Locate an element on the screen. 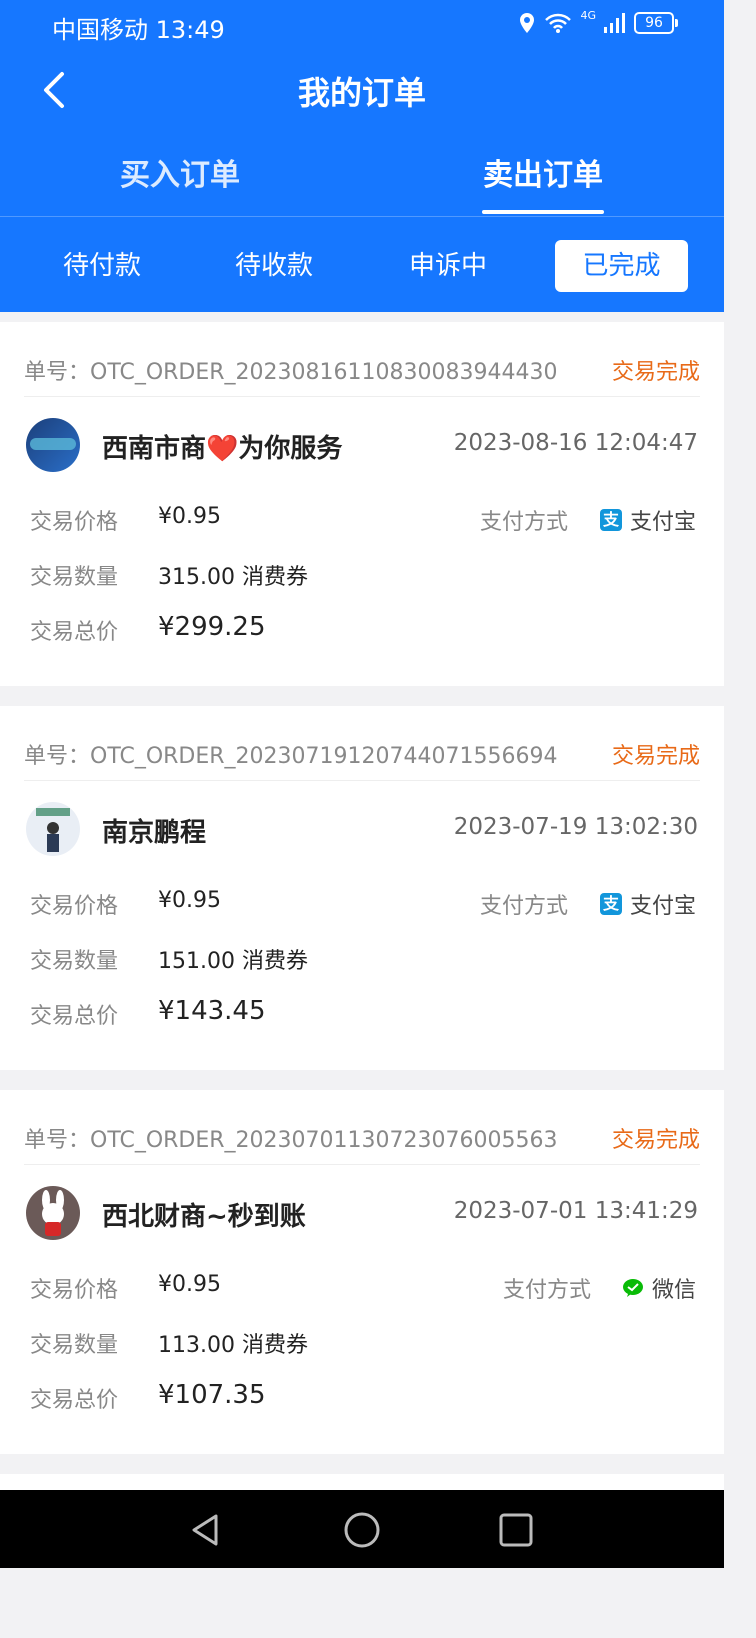  order-number: 单号：OTC_ORDER_20230701130723076005563 is located at coordinates (291, 1140).